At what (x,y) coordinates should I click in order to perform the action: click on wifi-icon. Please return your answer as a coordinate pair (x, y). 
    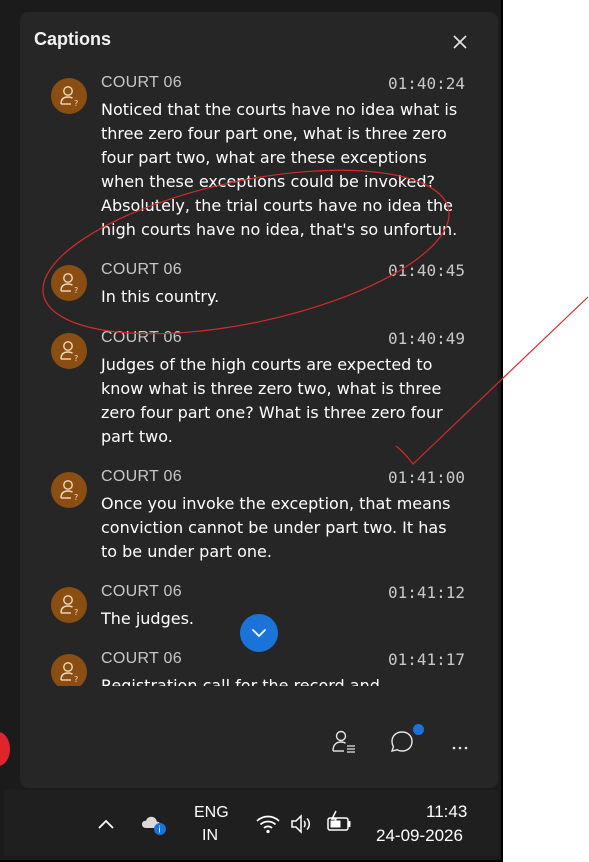
    Looking at the image, I should click on (268, 824).